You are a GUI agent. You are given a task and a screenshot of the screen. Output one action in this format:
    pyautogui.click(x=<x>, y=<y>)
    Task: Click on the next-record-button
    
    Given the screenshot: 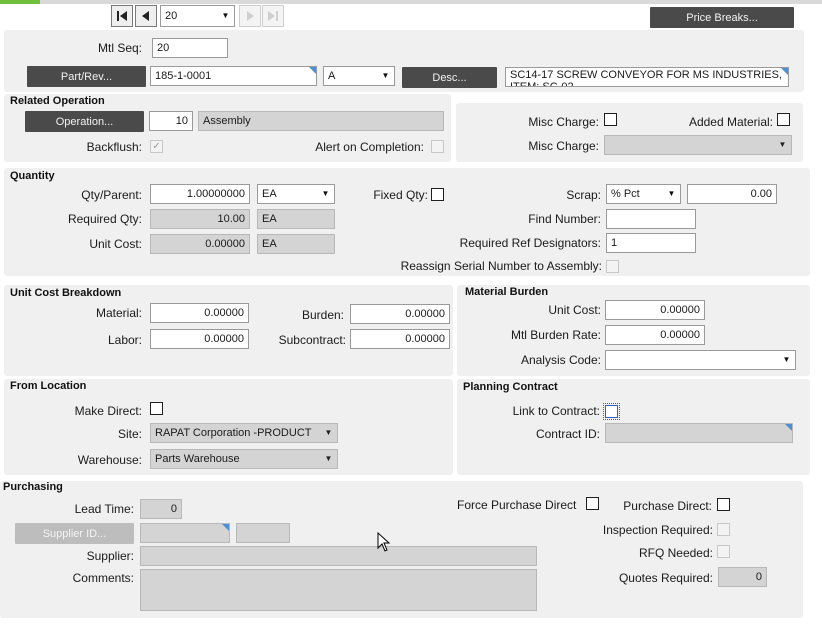 What is the action you would take?
    pyautogui.click(x=250, y=16)
    